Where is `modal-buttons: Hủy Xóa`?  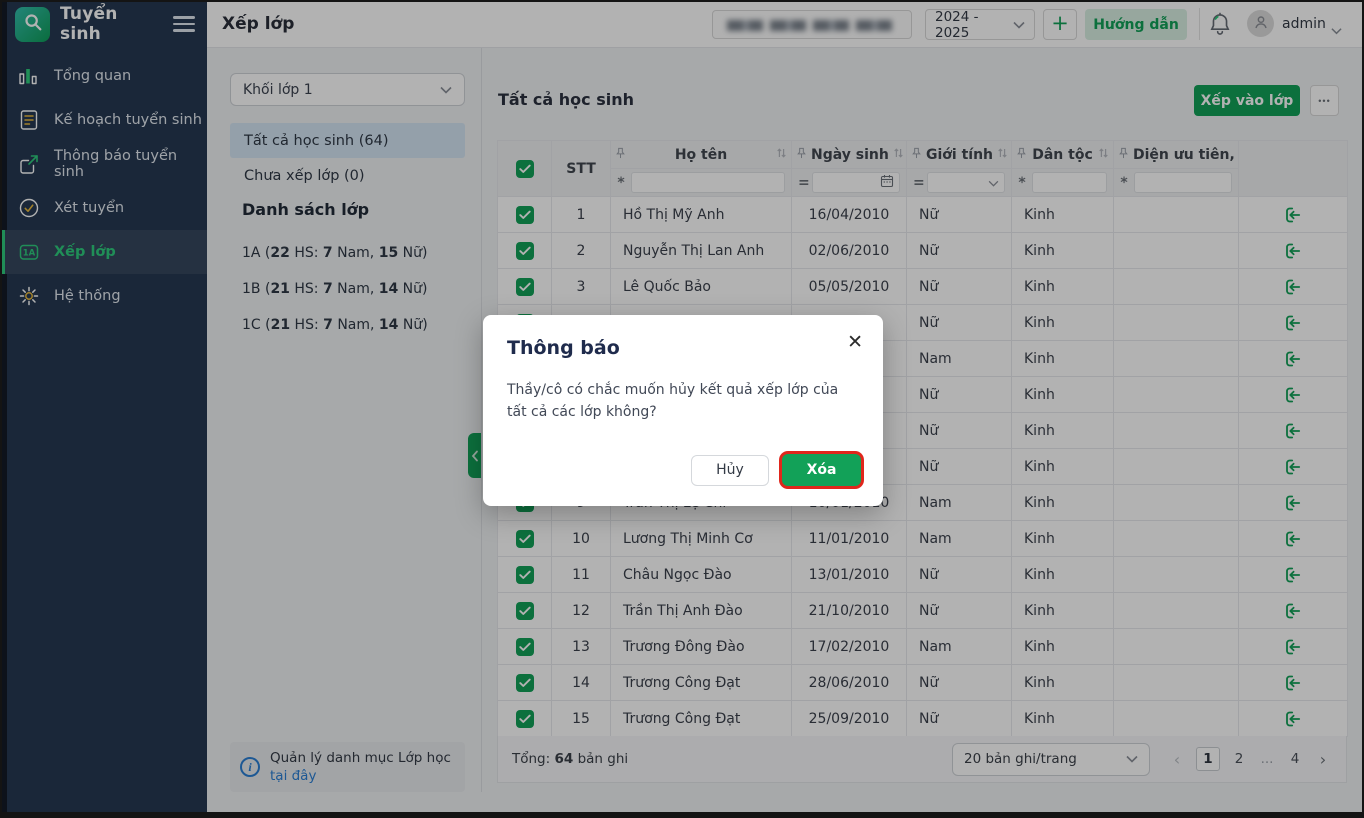
modal-buttons: Hủy Xóa is located at coordinates (776, 470).